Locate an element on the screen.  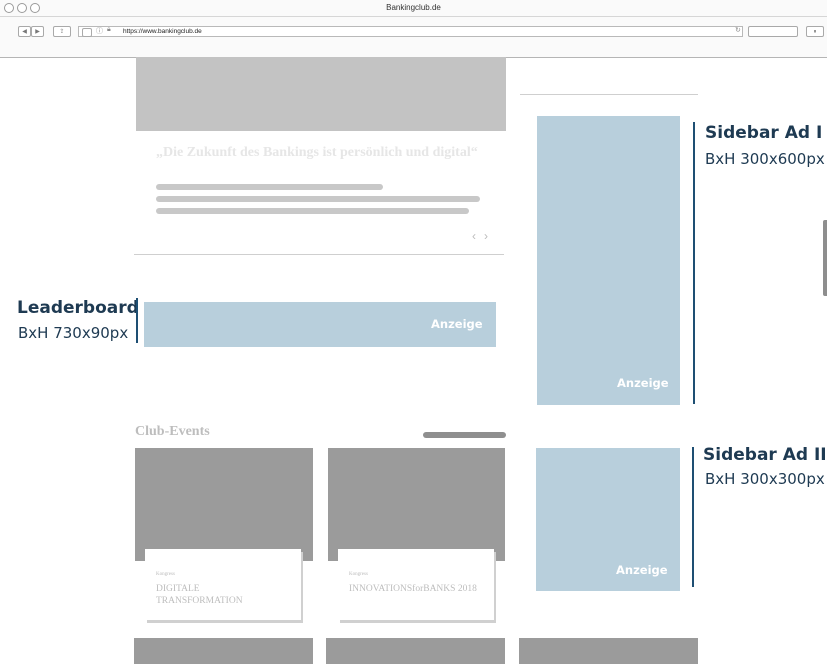
event-card-2: Kongress INNOVATIONSforBANKS 2018 is located at coordinates (416, 584).